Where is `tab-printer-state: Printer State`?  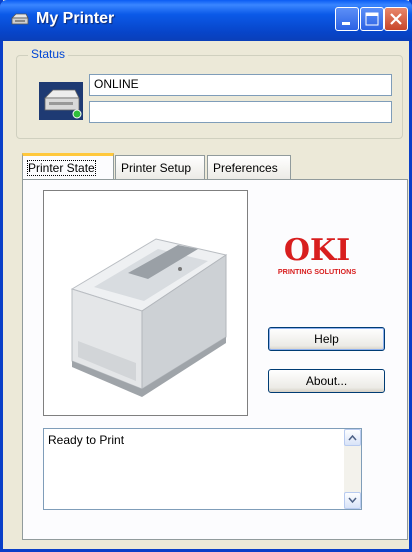 tab-printer-state: Printer State is located at coordinates (68, 166).